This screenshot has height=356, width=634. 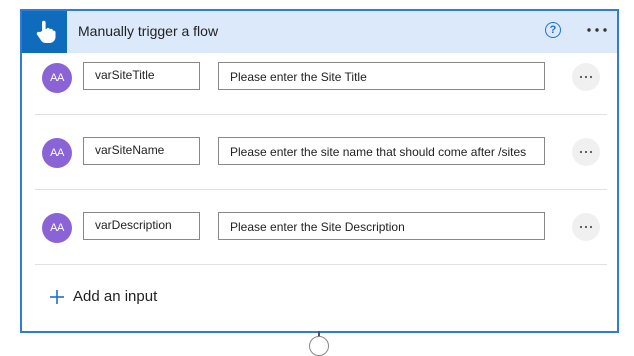 I want to click on insert-step-button, so click(x=319, y=346).